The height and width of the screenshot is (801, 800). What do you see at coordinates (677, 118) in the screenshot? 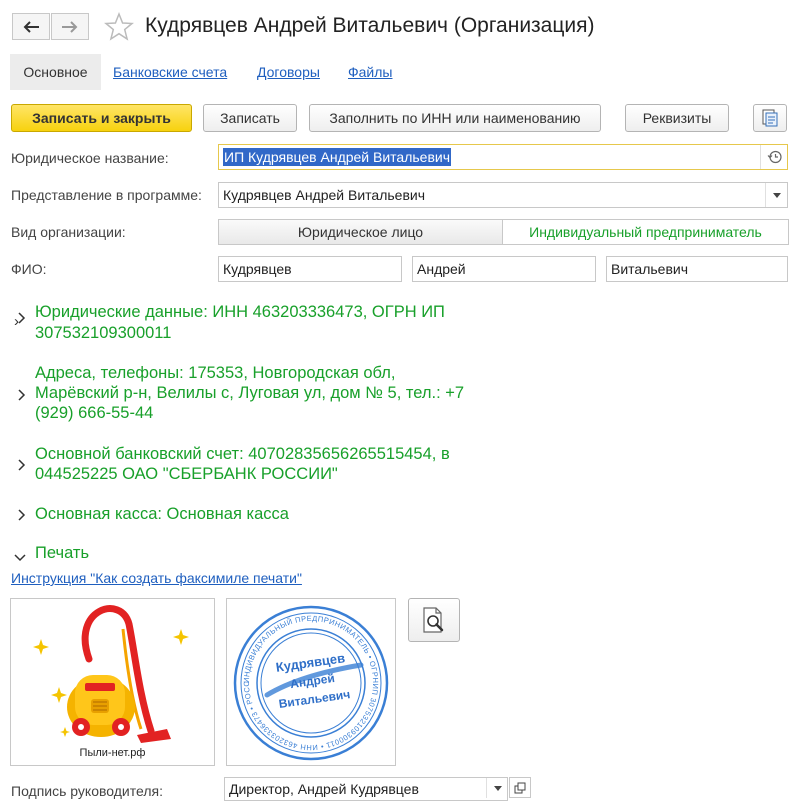
I see `requisites-button: Реквизиты` at bounding box center [677, 118].